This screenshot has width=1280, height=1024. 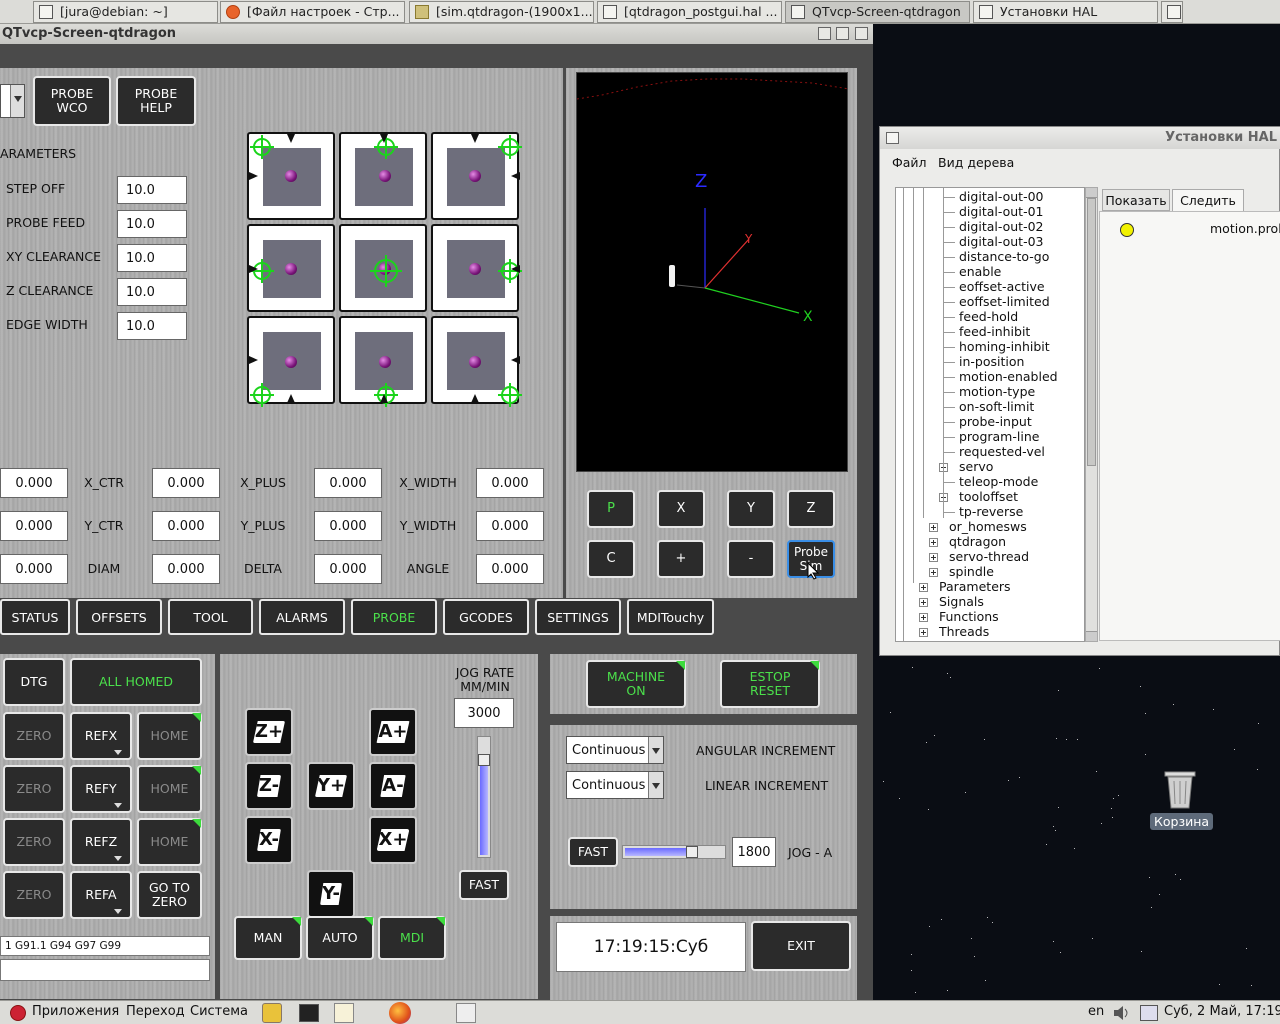 I want to click on mode-man-button: MAN, so click(x=268, y=938).